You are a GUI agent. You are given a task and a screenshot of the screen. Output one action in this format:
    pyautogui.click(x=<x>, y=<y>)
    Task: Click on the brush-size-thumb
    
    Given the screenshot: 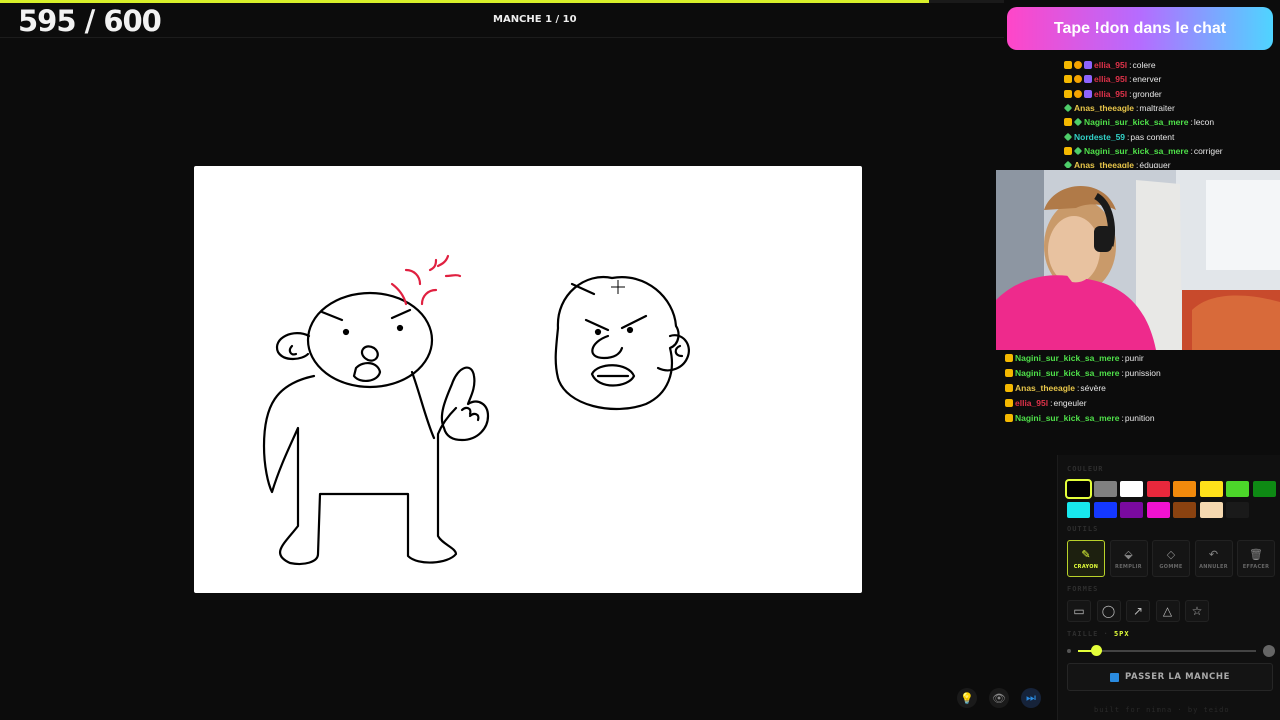 What is the action you would take?
    pyautogui.click(x=1096, y=650)
    